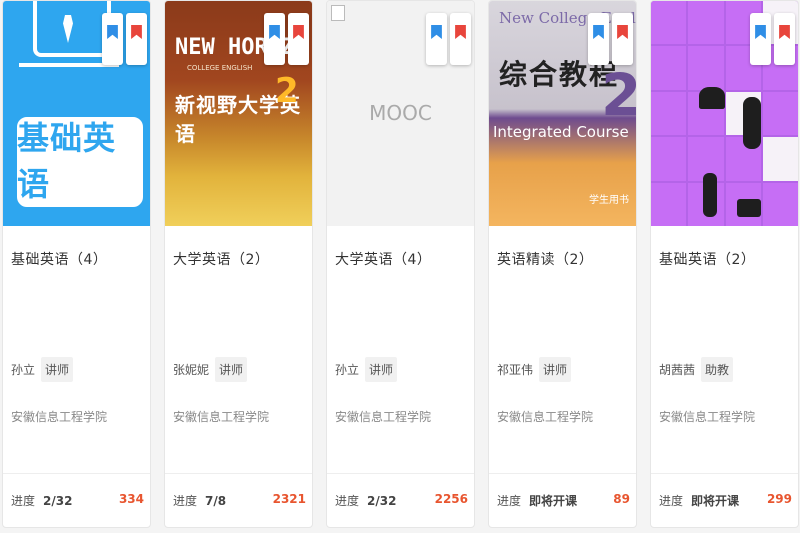 This screenshot has width=800, height=533. Describe the element at coordinates (238, 500) in the screenshot. I see `card-footer: 进度 7/8 2321` at that location.